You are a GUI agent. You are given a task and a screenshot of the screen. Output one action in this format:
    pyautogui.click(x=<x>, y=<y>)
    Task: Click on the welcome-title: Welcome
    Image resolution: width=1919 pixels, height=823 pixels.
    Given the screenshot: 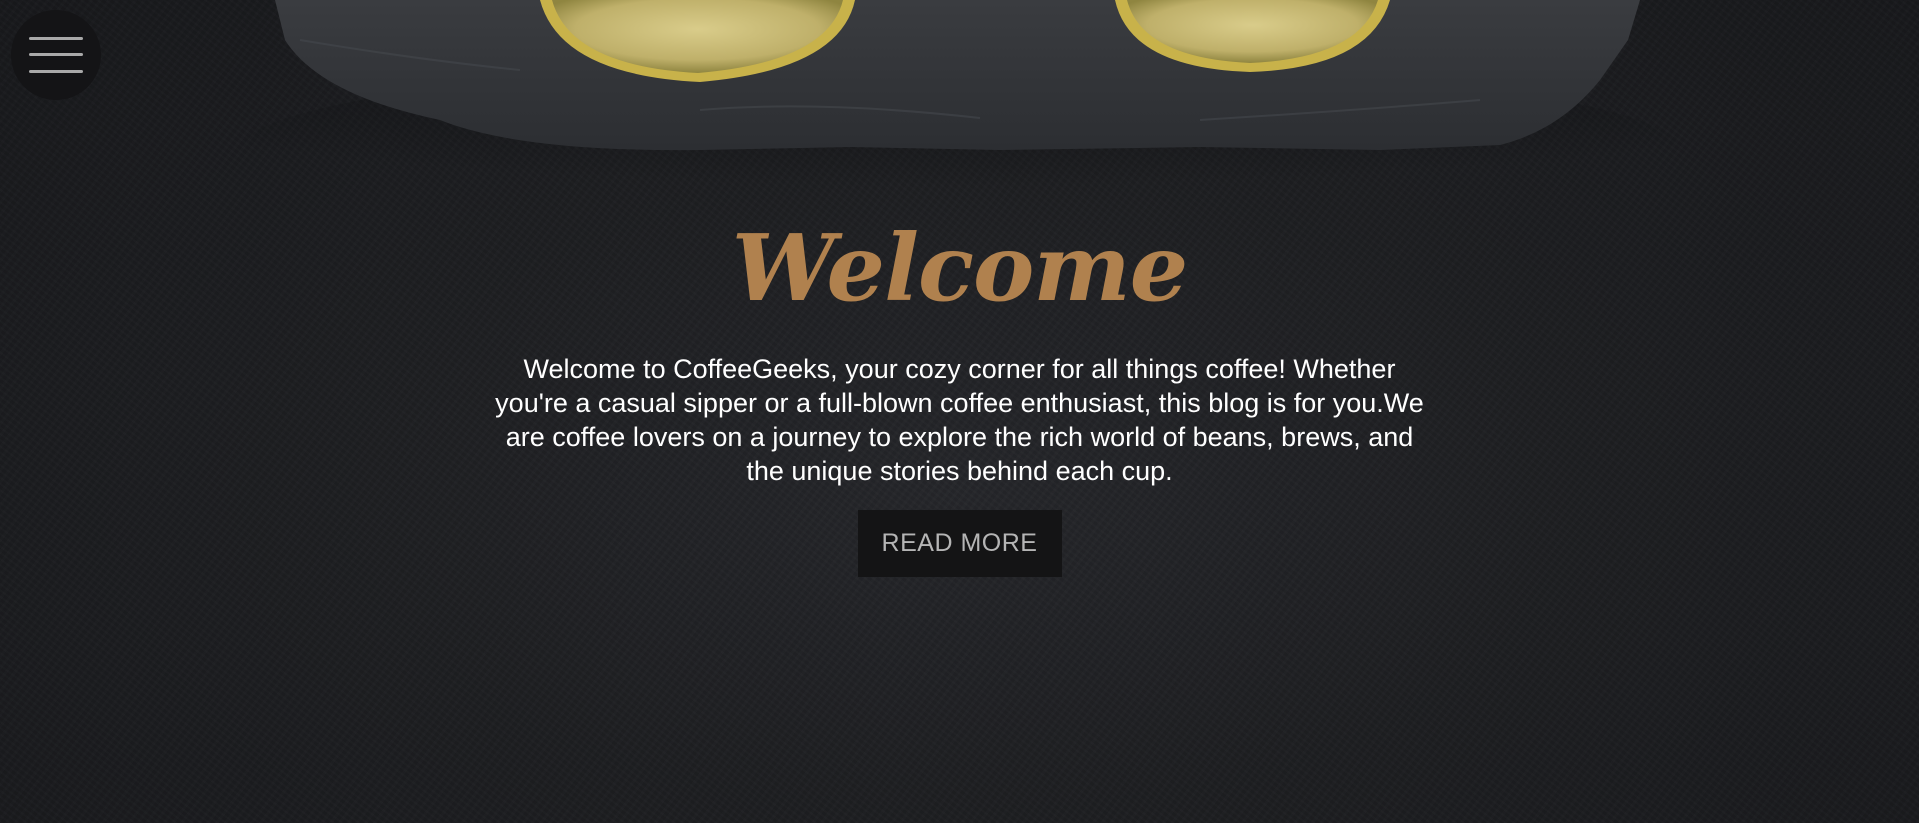 What is the action you would take?
    pyautogui.click(x=960, y=268)
    